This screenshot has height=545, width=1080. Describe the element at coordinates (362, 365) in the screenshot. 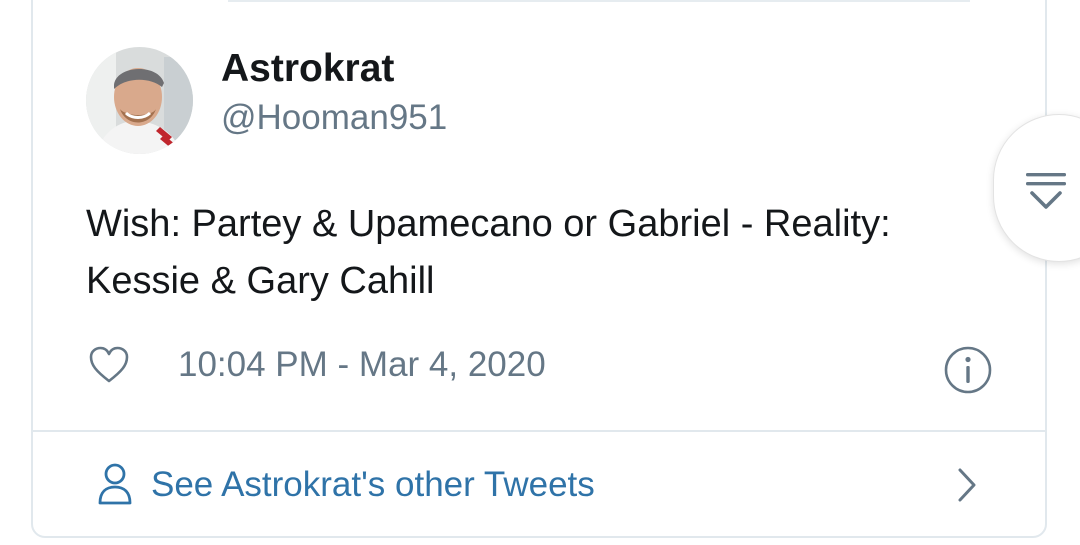

I see `tweet-timestamp: 10:04 PM - Mar 4, 2020` at that location.